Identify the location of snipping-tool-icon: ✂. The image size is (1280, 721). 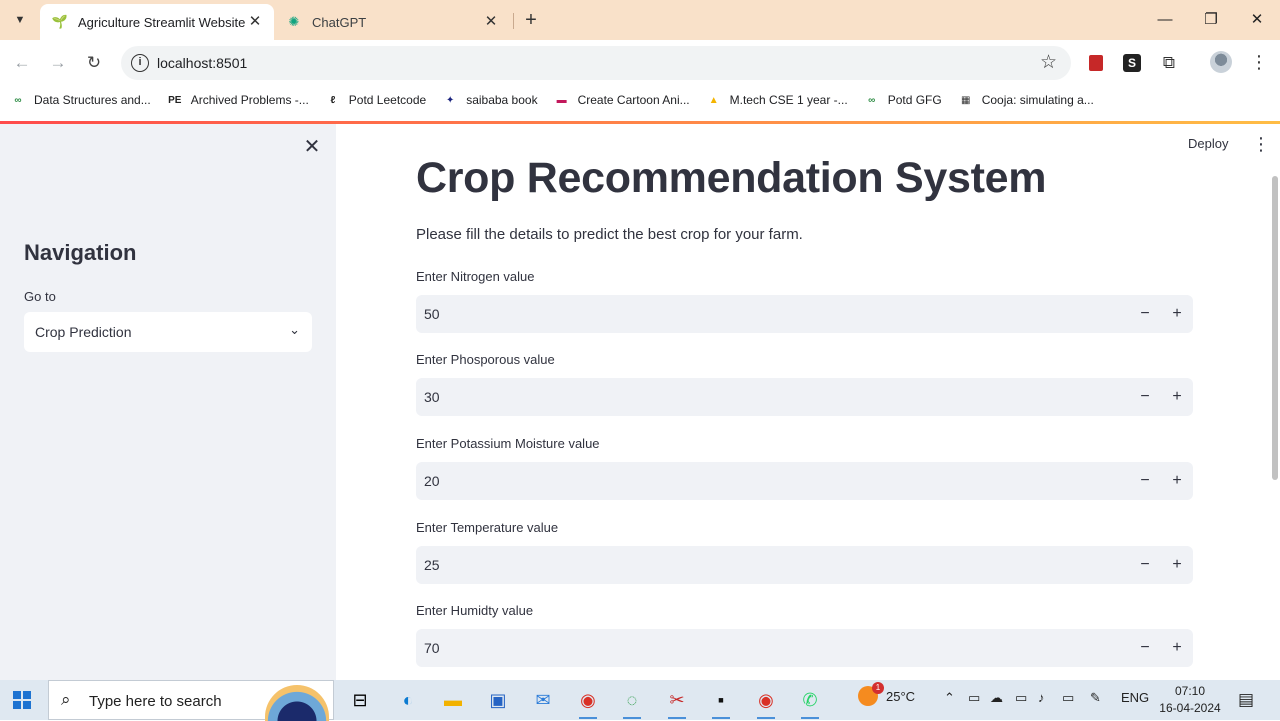
(677, 700).